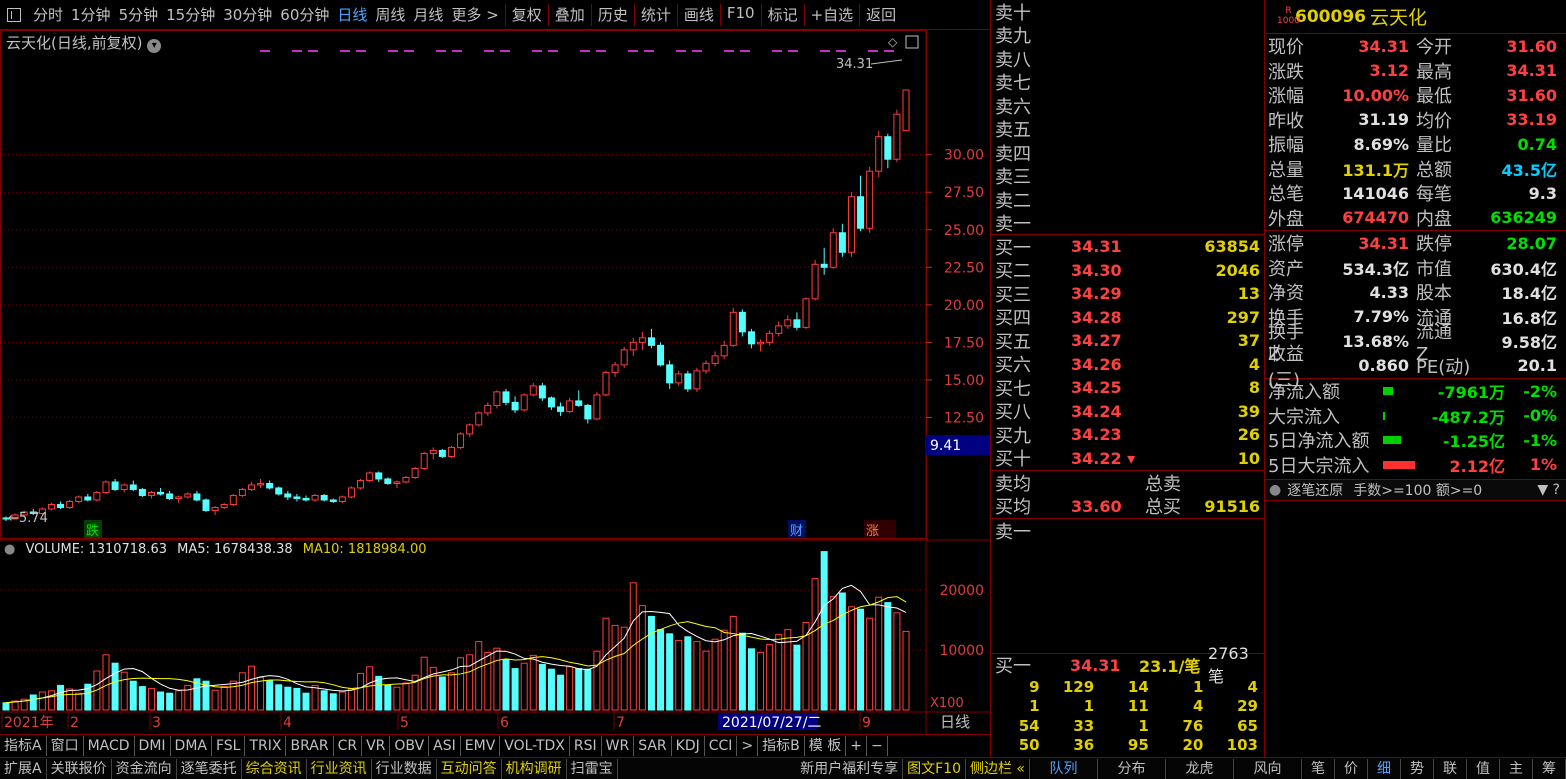 The height and width of the screenshot is (779, 1566). I want to click on sell-row: 卖九, so click(1127, 35).